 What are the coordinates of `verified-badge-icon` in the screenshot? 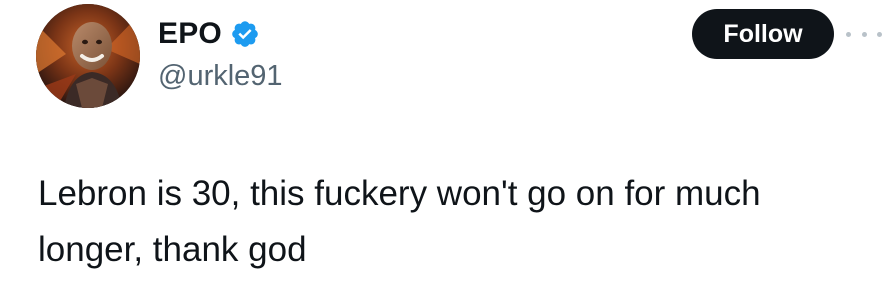 It's located at (245, 34).